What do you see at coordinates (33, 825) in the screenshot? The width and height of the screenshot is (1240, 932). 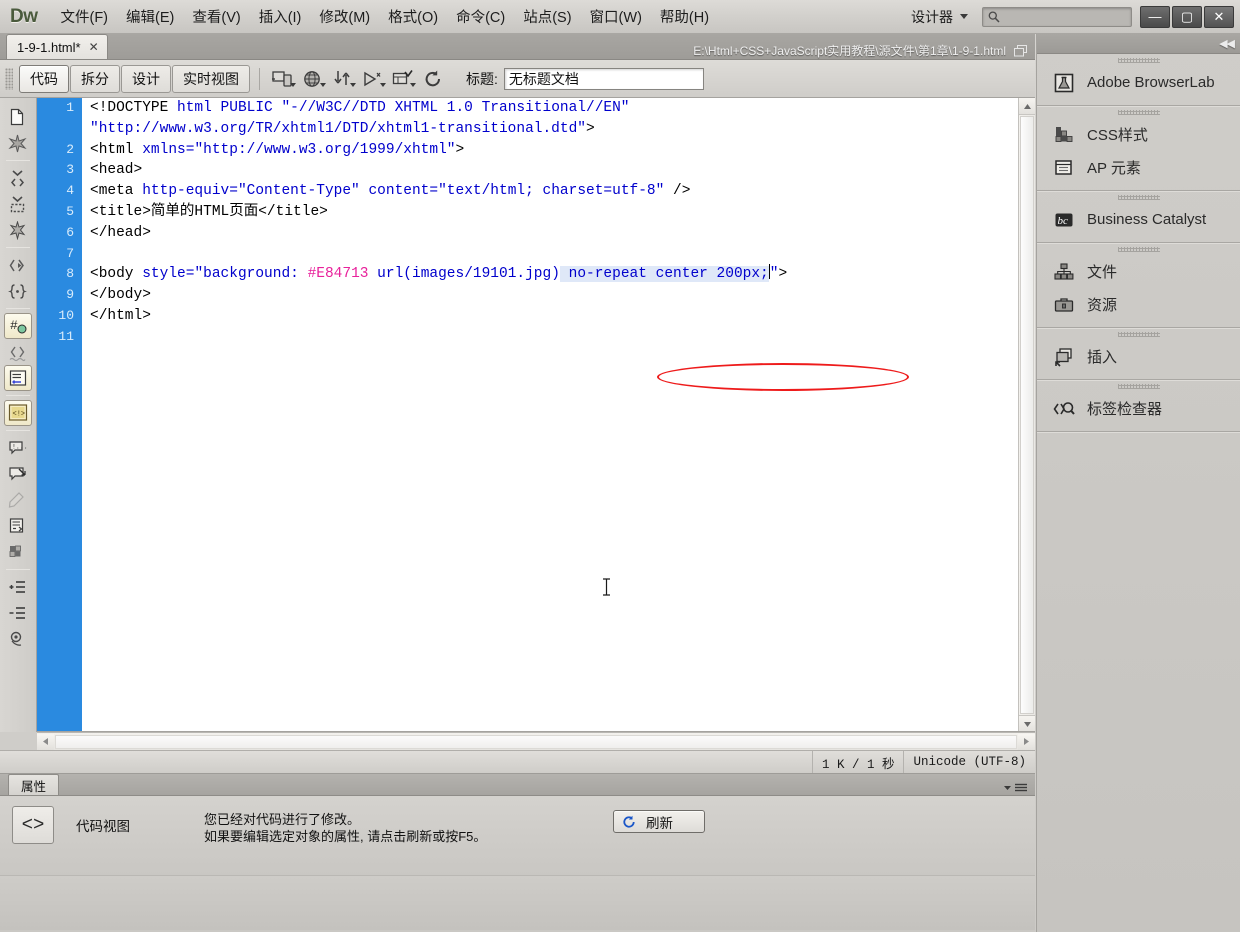 I see `code-view-icon: <>` at bounding box center [33, 825].